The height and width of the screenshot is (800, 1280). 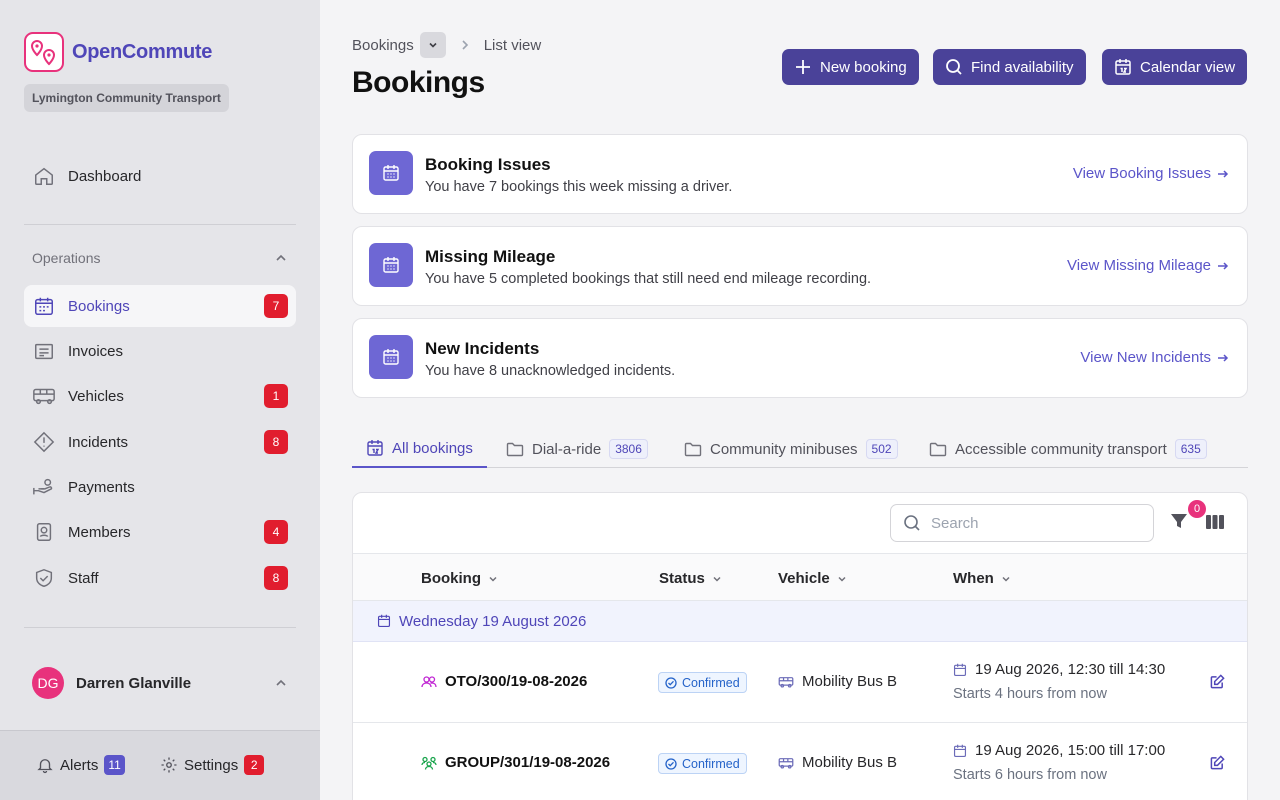 What do you see at coordinates (44, 442) in the screenshot?
I see `warning-icon` at bounding box center [44, 442].